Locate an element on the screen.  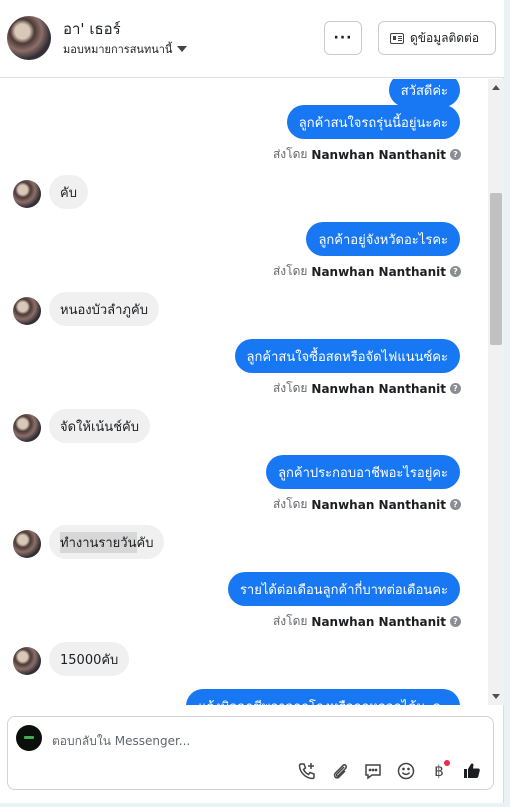
scroll-thumb is located at coordinates (496, 269).